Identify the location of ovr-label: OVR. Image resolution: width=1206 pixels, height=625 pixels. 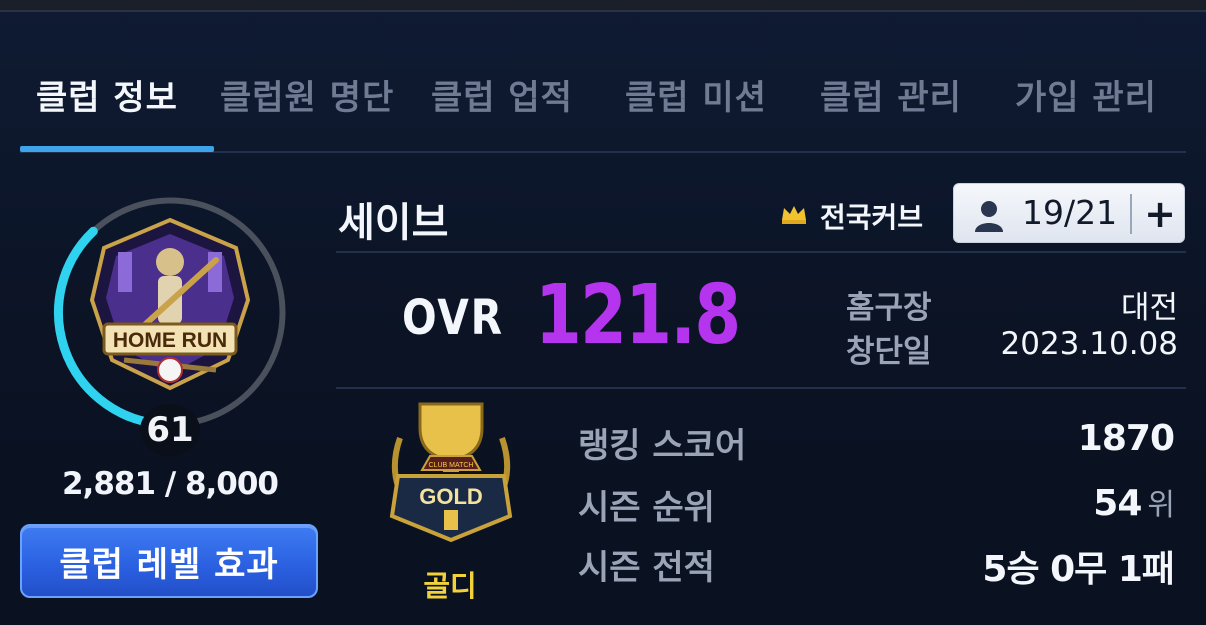
(453, 318).